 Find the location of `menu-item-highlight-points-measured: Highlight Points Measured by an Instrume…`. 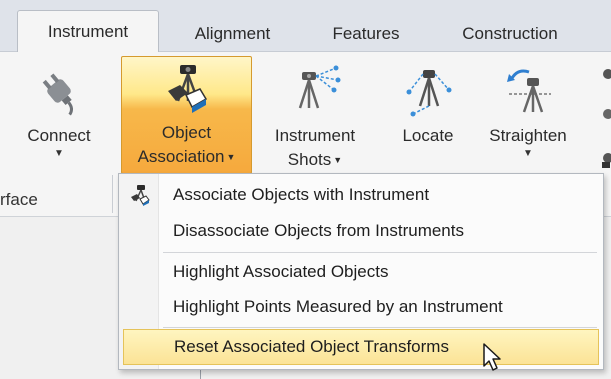

menu-item-highlight-points-measured: Highlight Points Measured by an Instrume… is located at coordinates (361, 307).